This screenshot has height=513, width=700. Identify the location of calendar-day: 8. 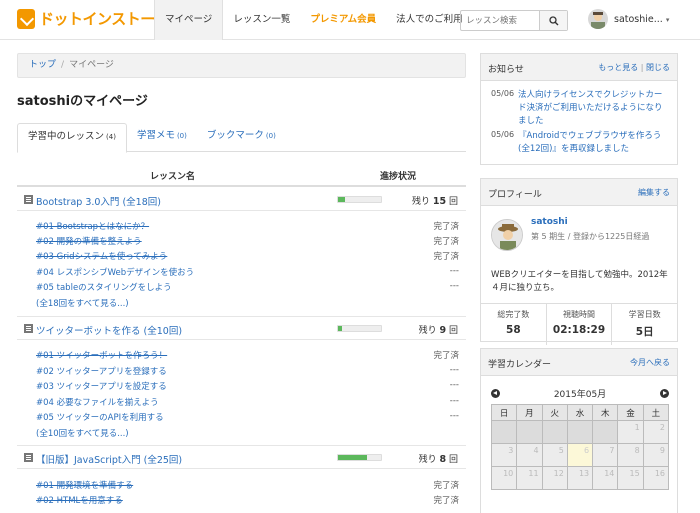
(630, 455).